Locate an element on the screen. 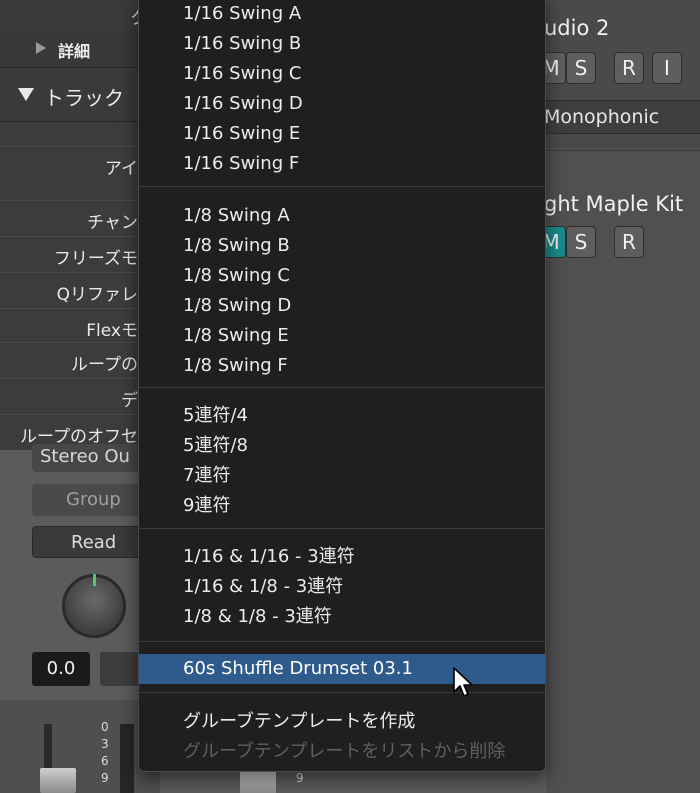 This screenshot has height=793, width=700. menu-item: 60s Shuffle Drumset 03.1 is located at coordinates (342, 669).